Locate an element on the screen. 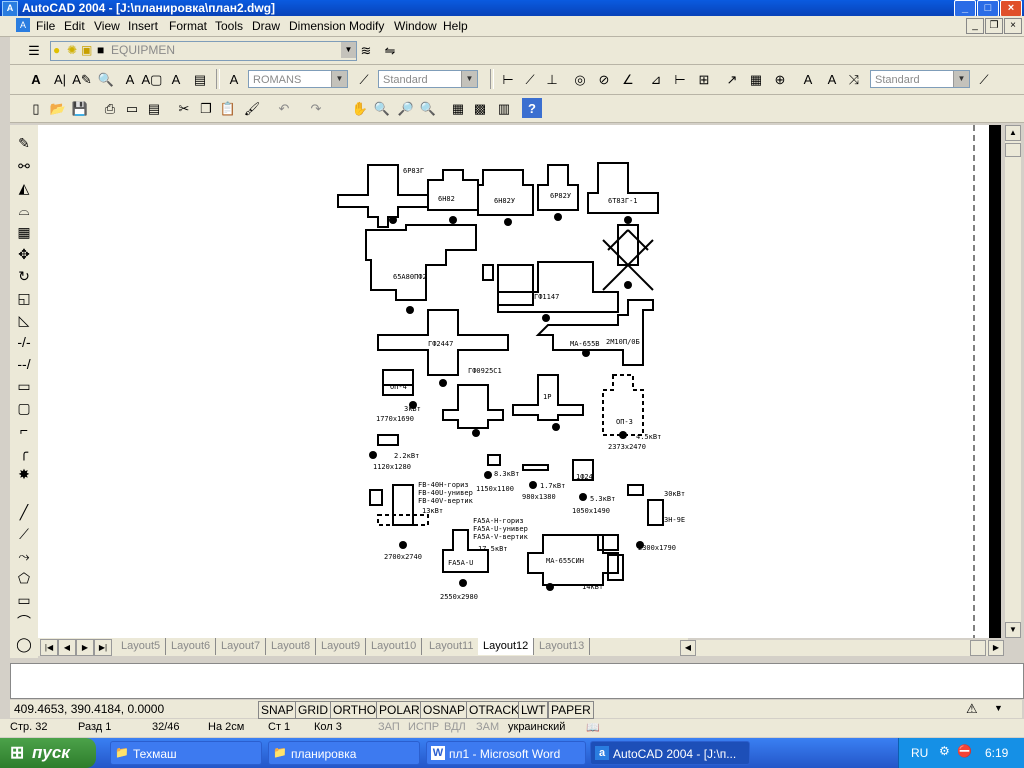 The image size is (1024, 768). text-style-dropdown: ROMANS ▼ is located at coordinates (298, 79).